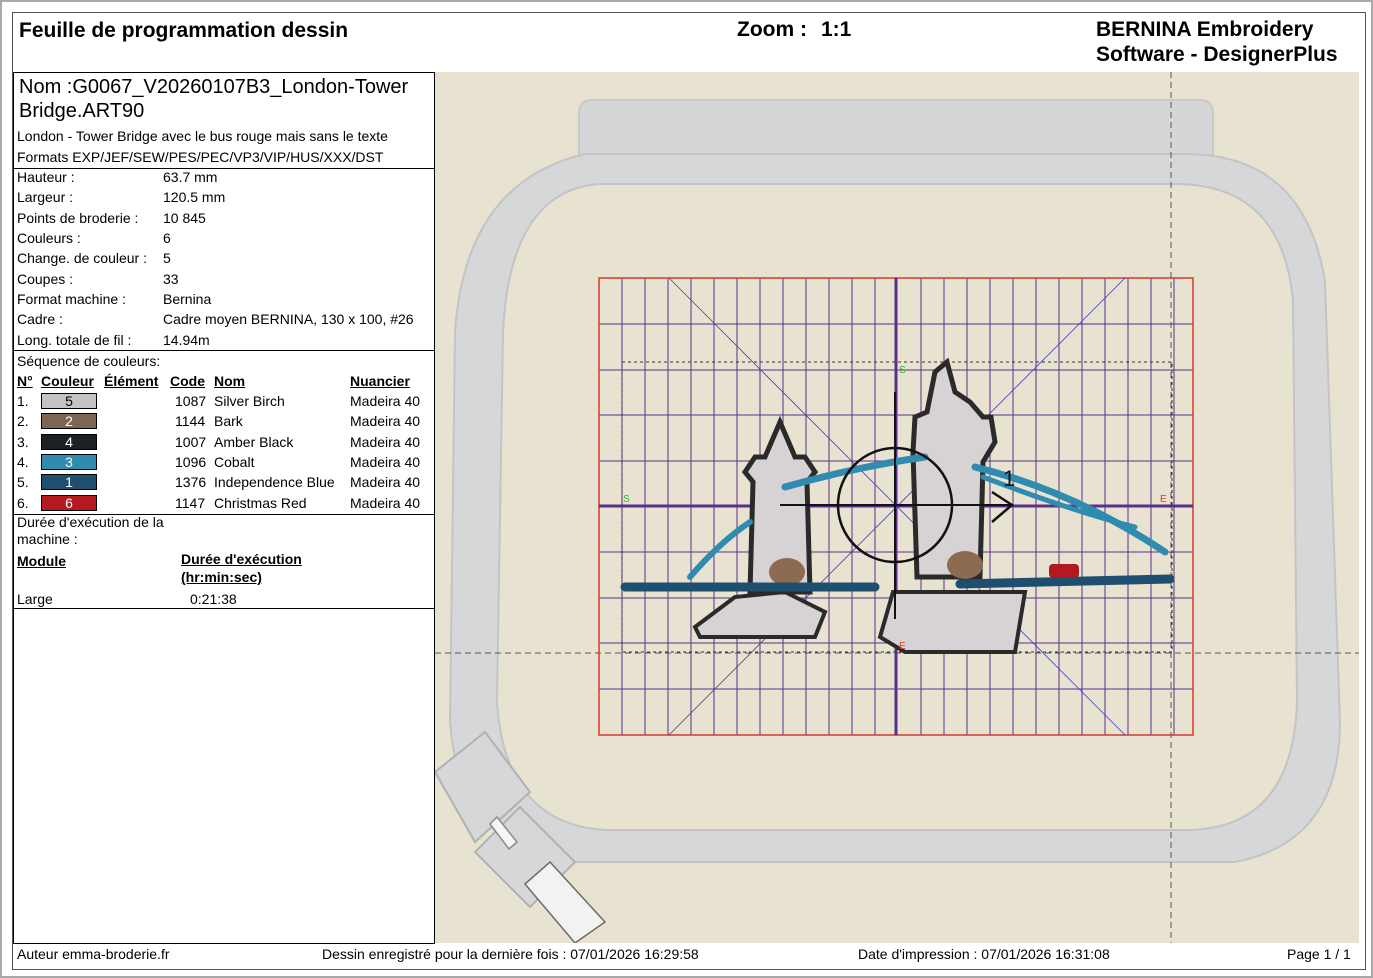 The height and width of the screenshot is (978, 1373). What do you see at coordinates (965, 565) in the screenshot?
I see `right-tower-arch` at bounding box center [965, 565].